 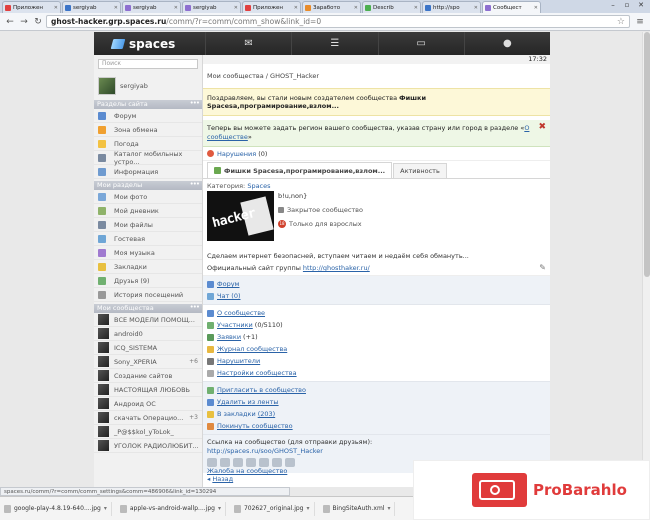 What do you see at coordinates (148, 197) in the screenshot?
I see `sidebar-item: Мои фото` at bounding box center [148, 197].